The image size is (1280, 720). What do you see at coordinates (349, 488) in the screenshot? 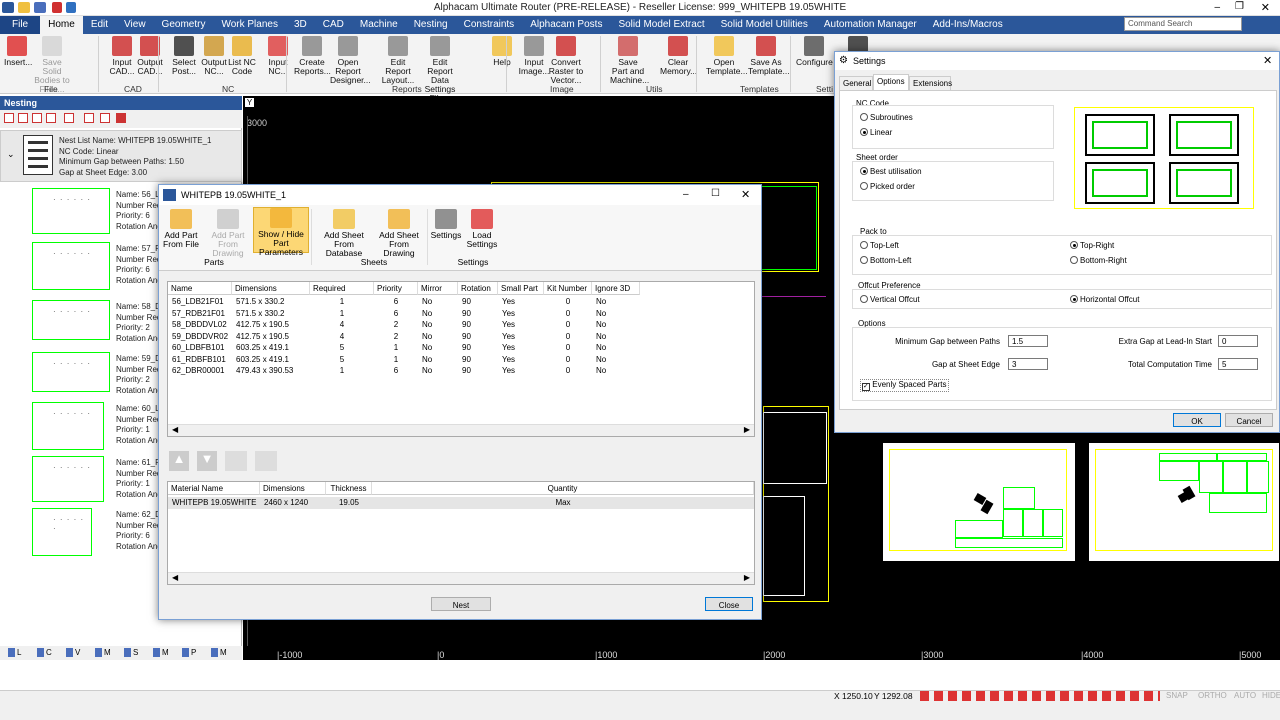
I see `sheet-column-header: Thickness` at bounding box center [349, 488].